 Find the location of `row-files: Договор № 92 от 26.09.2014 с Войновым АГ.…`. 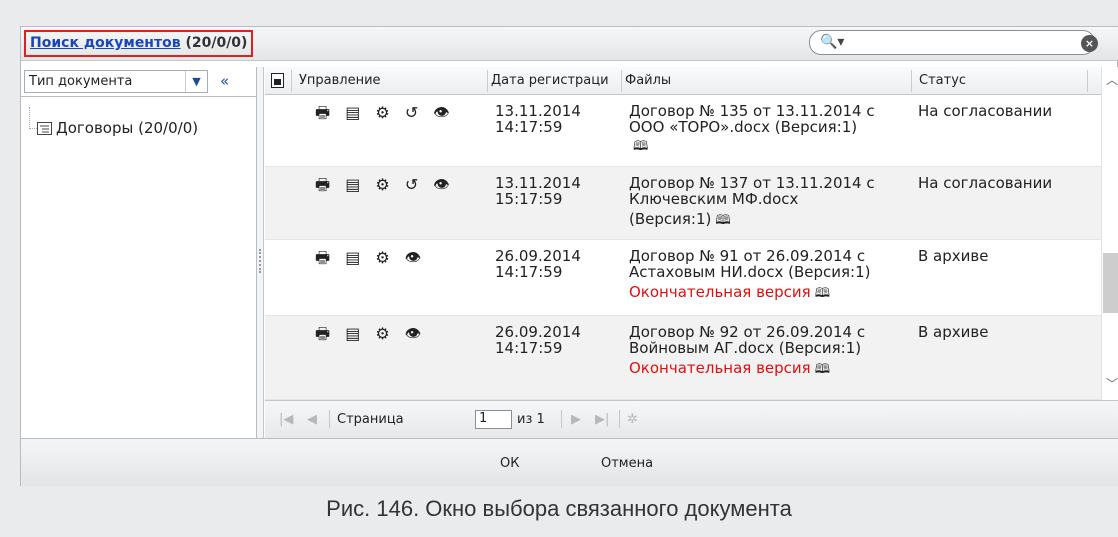

row-files: Договор № 92 от 26.09.2014 с Войновым АГ.… is located at coordinates (774, 351).